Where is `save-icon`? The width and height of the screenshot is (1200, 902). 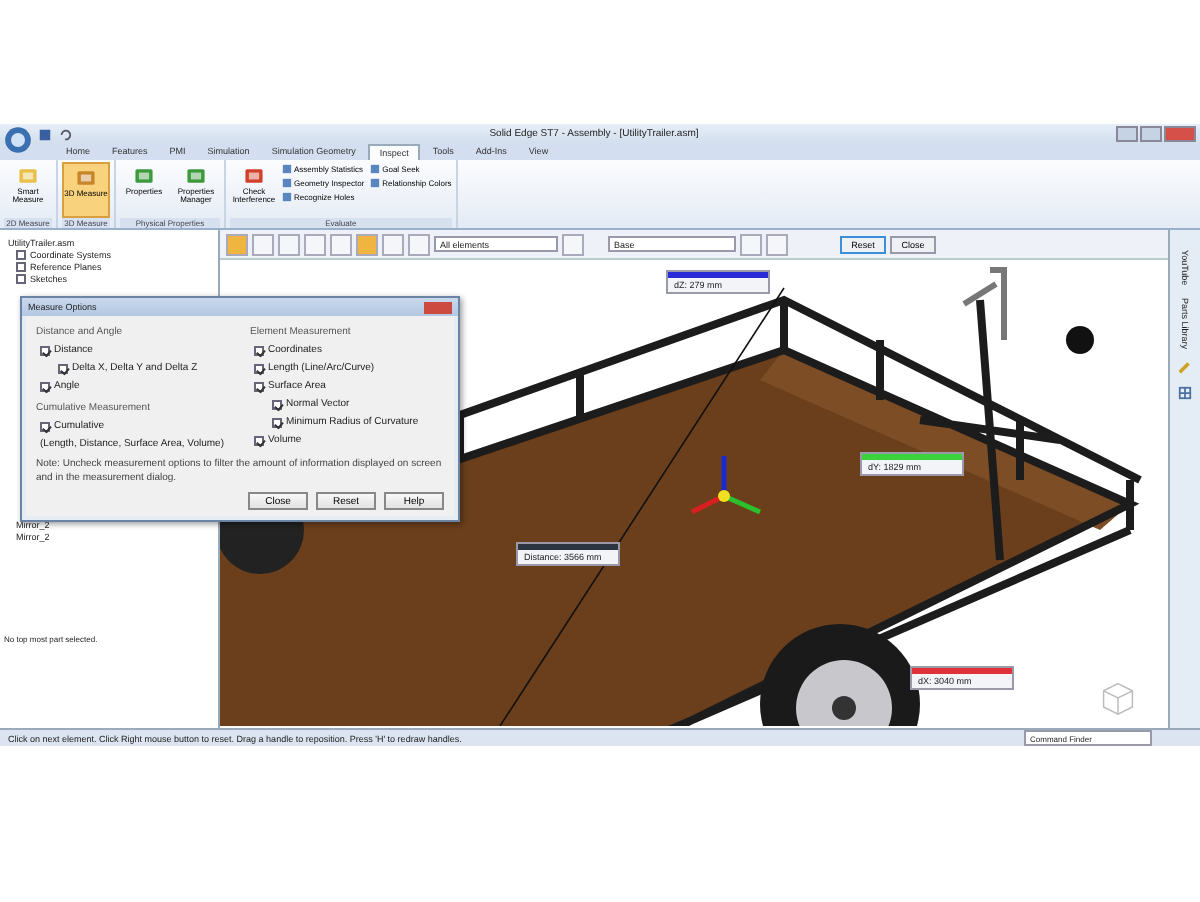
save-icon is located at coordinates (45, 134).